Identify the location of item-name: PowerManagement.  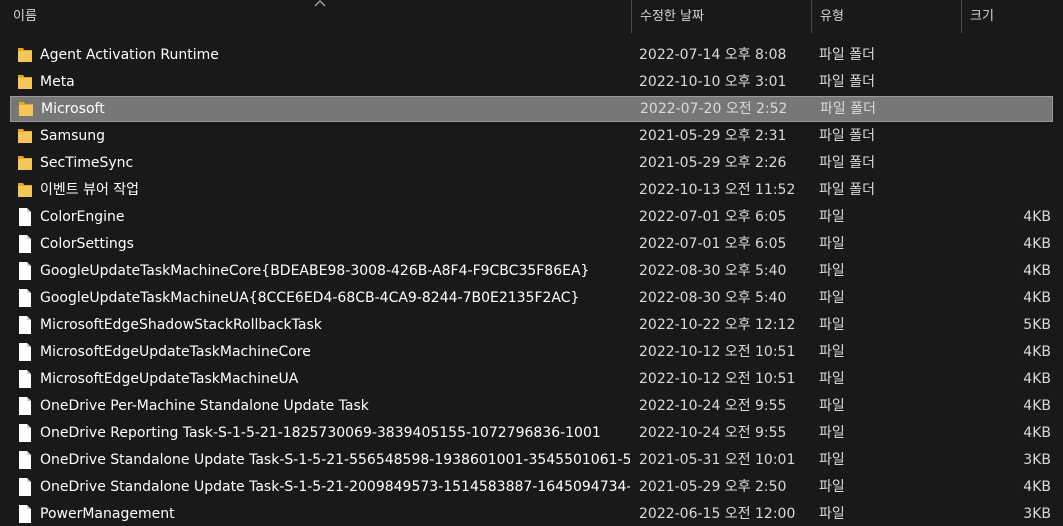
(107, 514).